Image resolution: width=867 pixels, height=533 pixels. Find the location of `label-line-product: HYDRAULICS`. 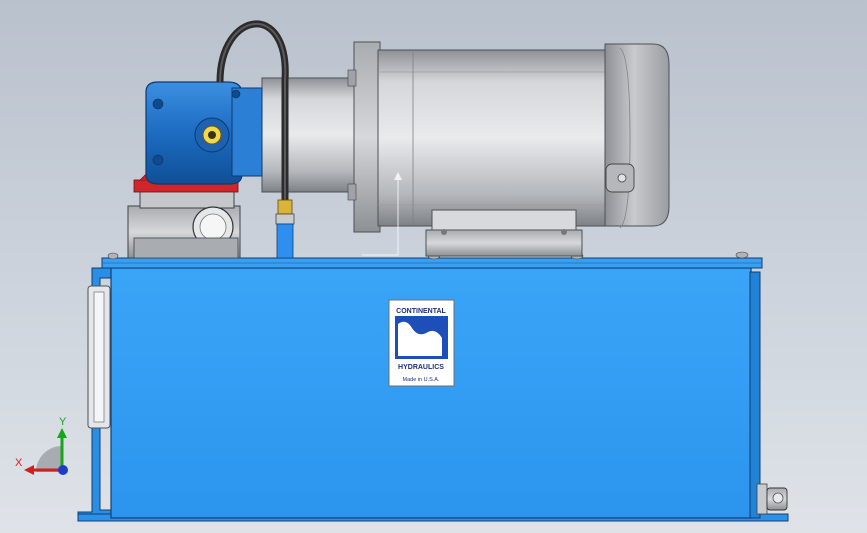

label-line-product: HYDRAULICS is located at coordinates (421, 367).